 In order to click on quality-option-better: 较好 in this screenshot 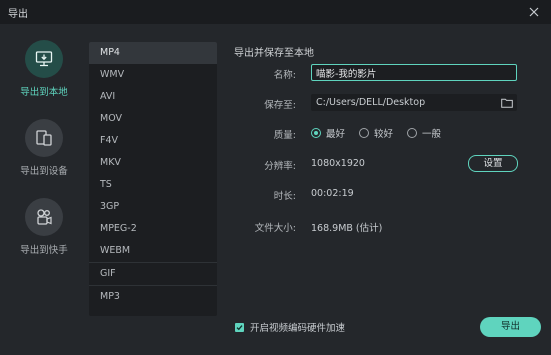, I will do `click(376, 133)`.